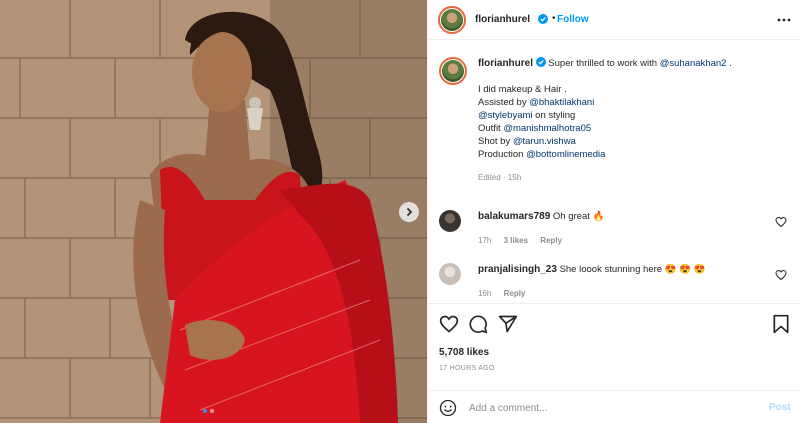  What do you see at coordinates (514, 216) in the screenshot?
I see `comment-username: balakumars789` at bounding box center [514, 216].